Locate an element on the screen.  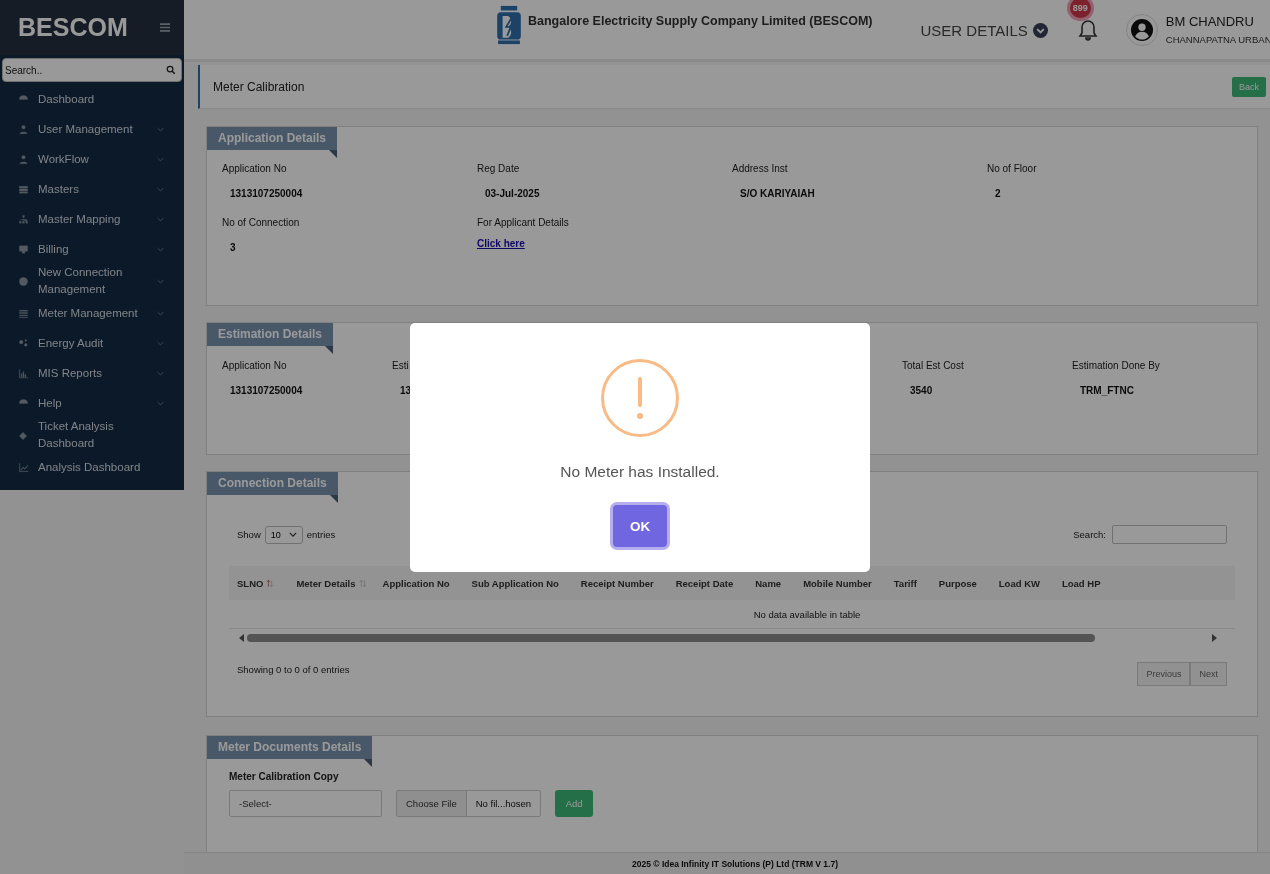
ok-button: OK is located at coordinates (640, 526).